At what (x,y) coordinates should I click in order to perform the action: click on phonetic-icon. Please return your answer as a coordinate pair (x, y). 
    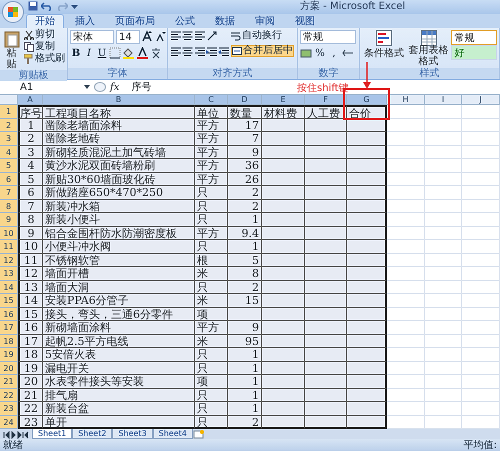
    Looking at the image, I should click on (155, 53).